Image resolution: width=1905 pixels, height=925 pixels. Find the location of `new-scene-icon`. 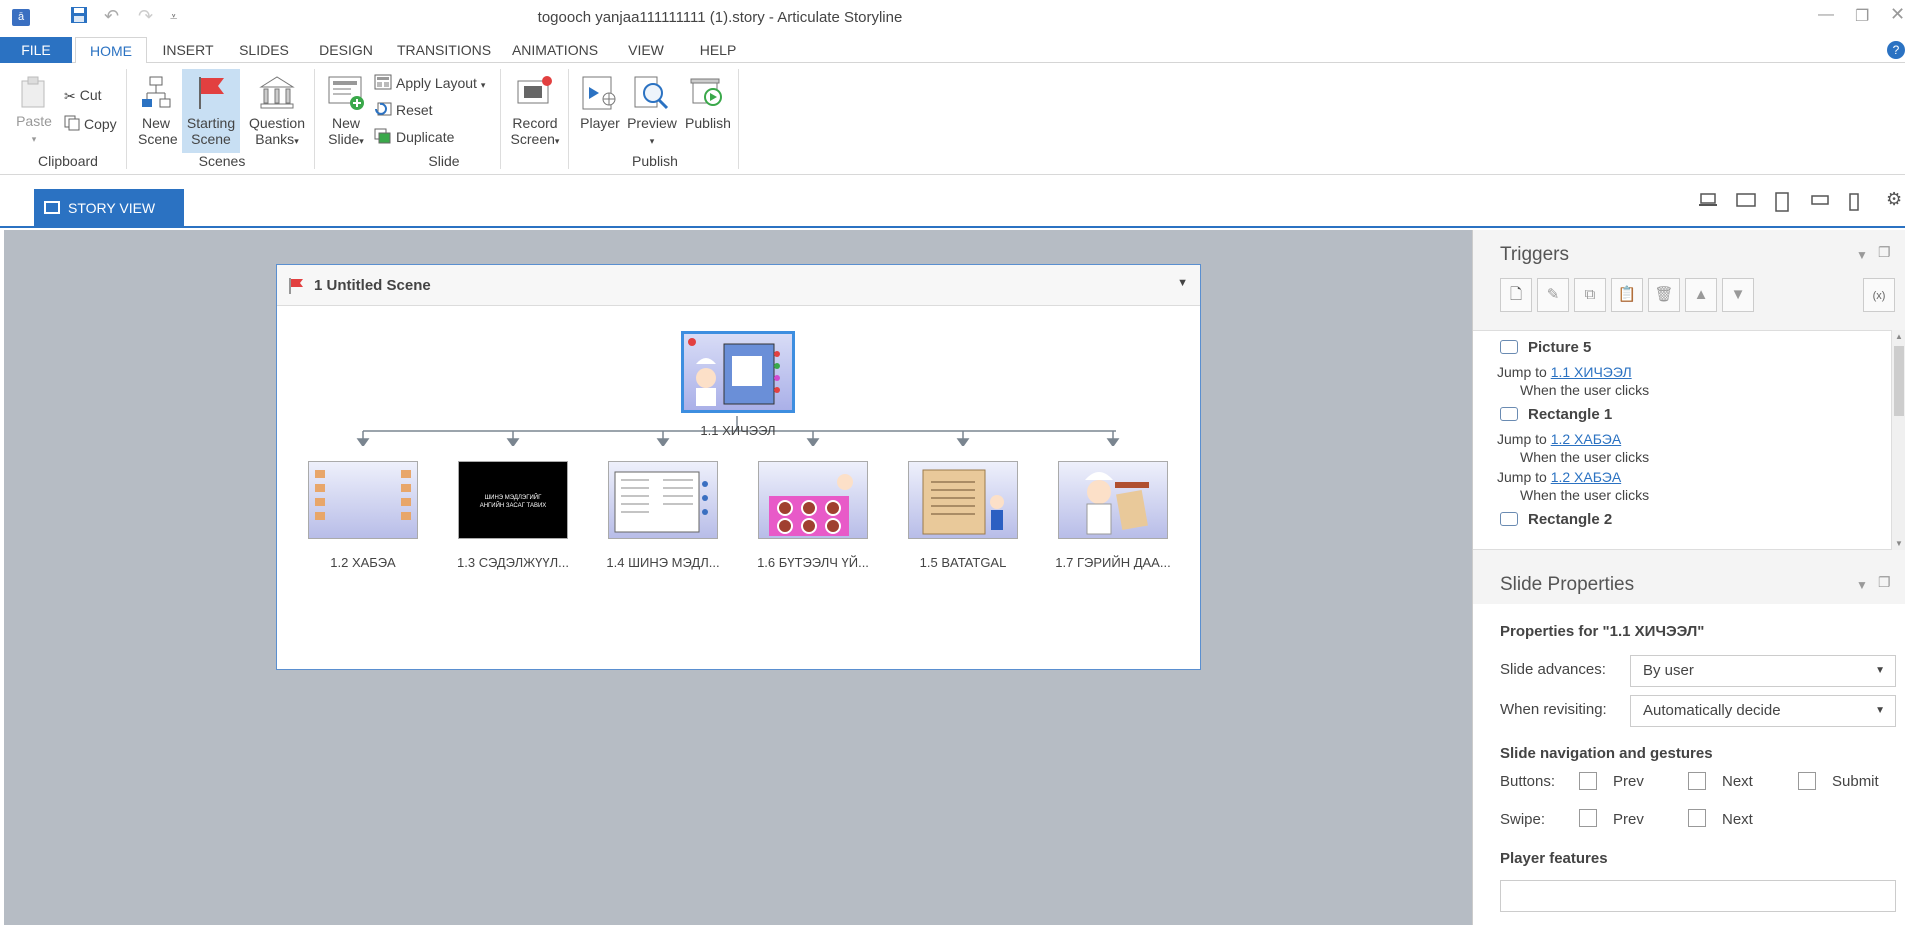

new-scene-icon is located at coordinates (156, 92).